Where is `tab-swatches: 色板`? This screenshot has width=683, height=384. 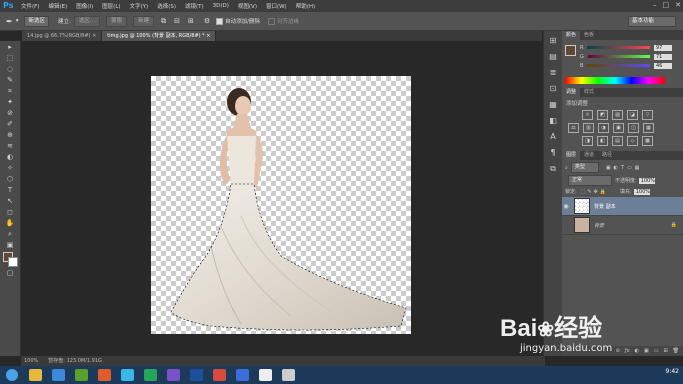
tab-swatches: 色板 is located at coordinates (589, 35).